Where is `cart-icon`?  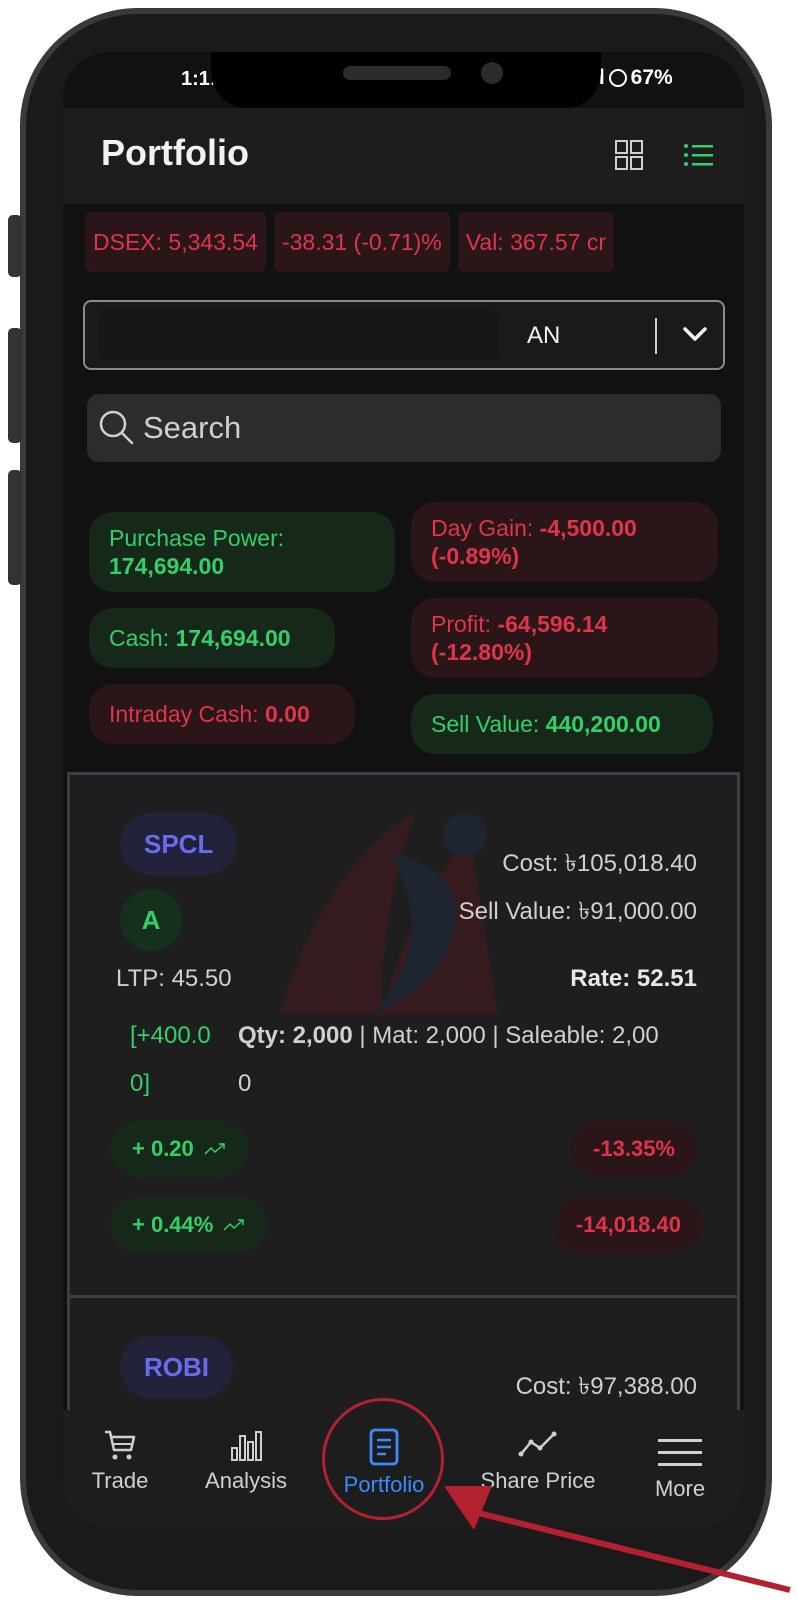
cart-icon is located at coordinates (120, 1445).